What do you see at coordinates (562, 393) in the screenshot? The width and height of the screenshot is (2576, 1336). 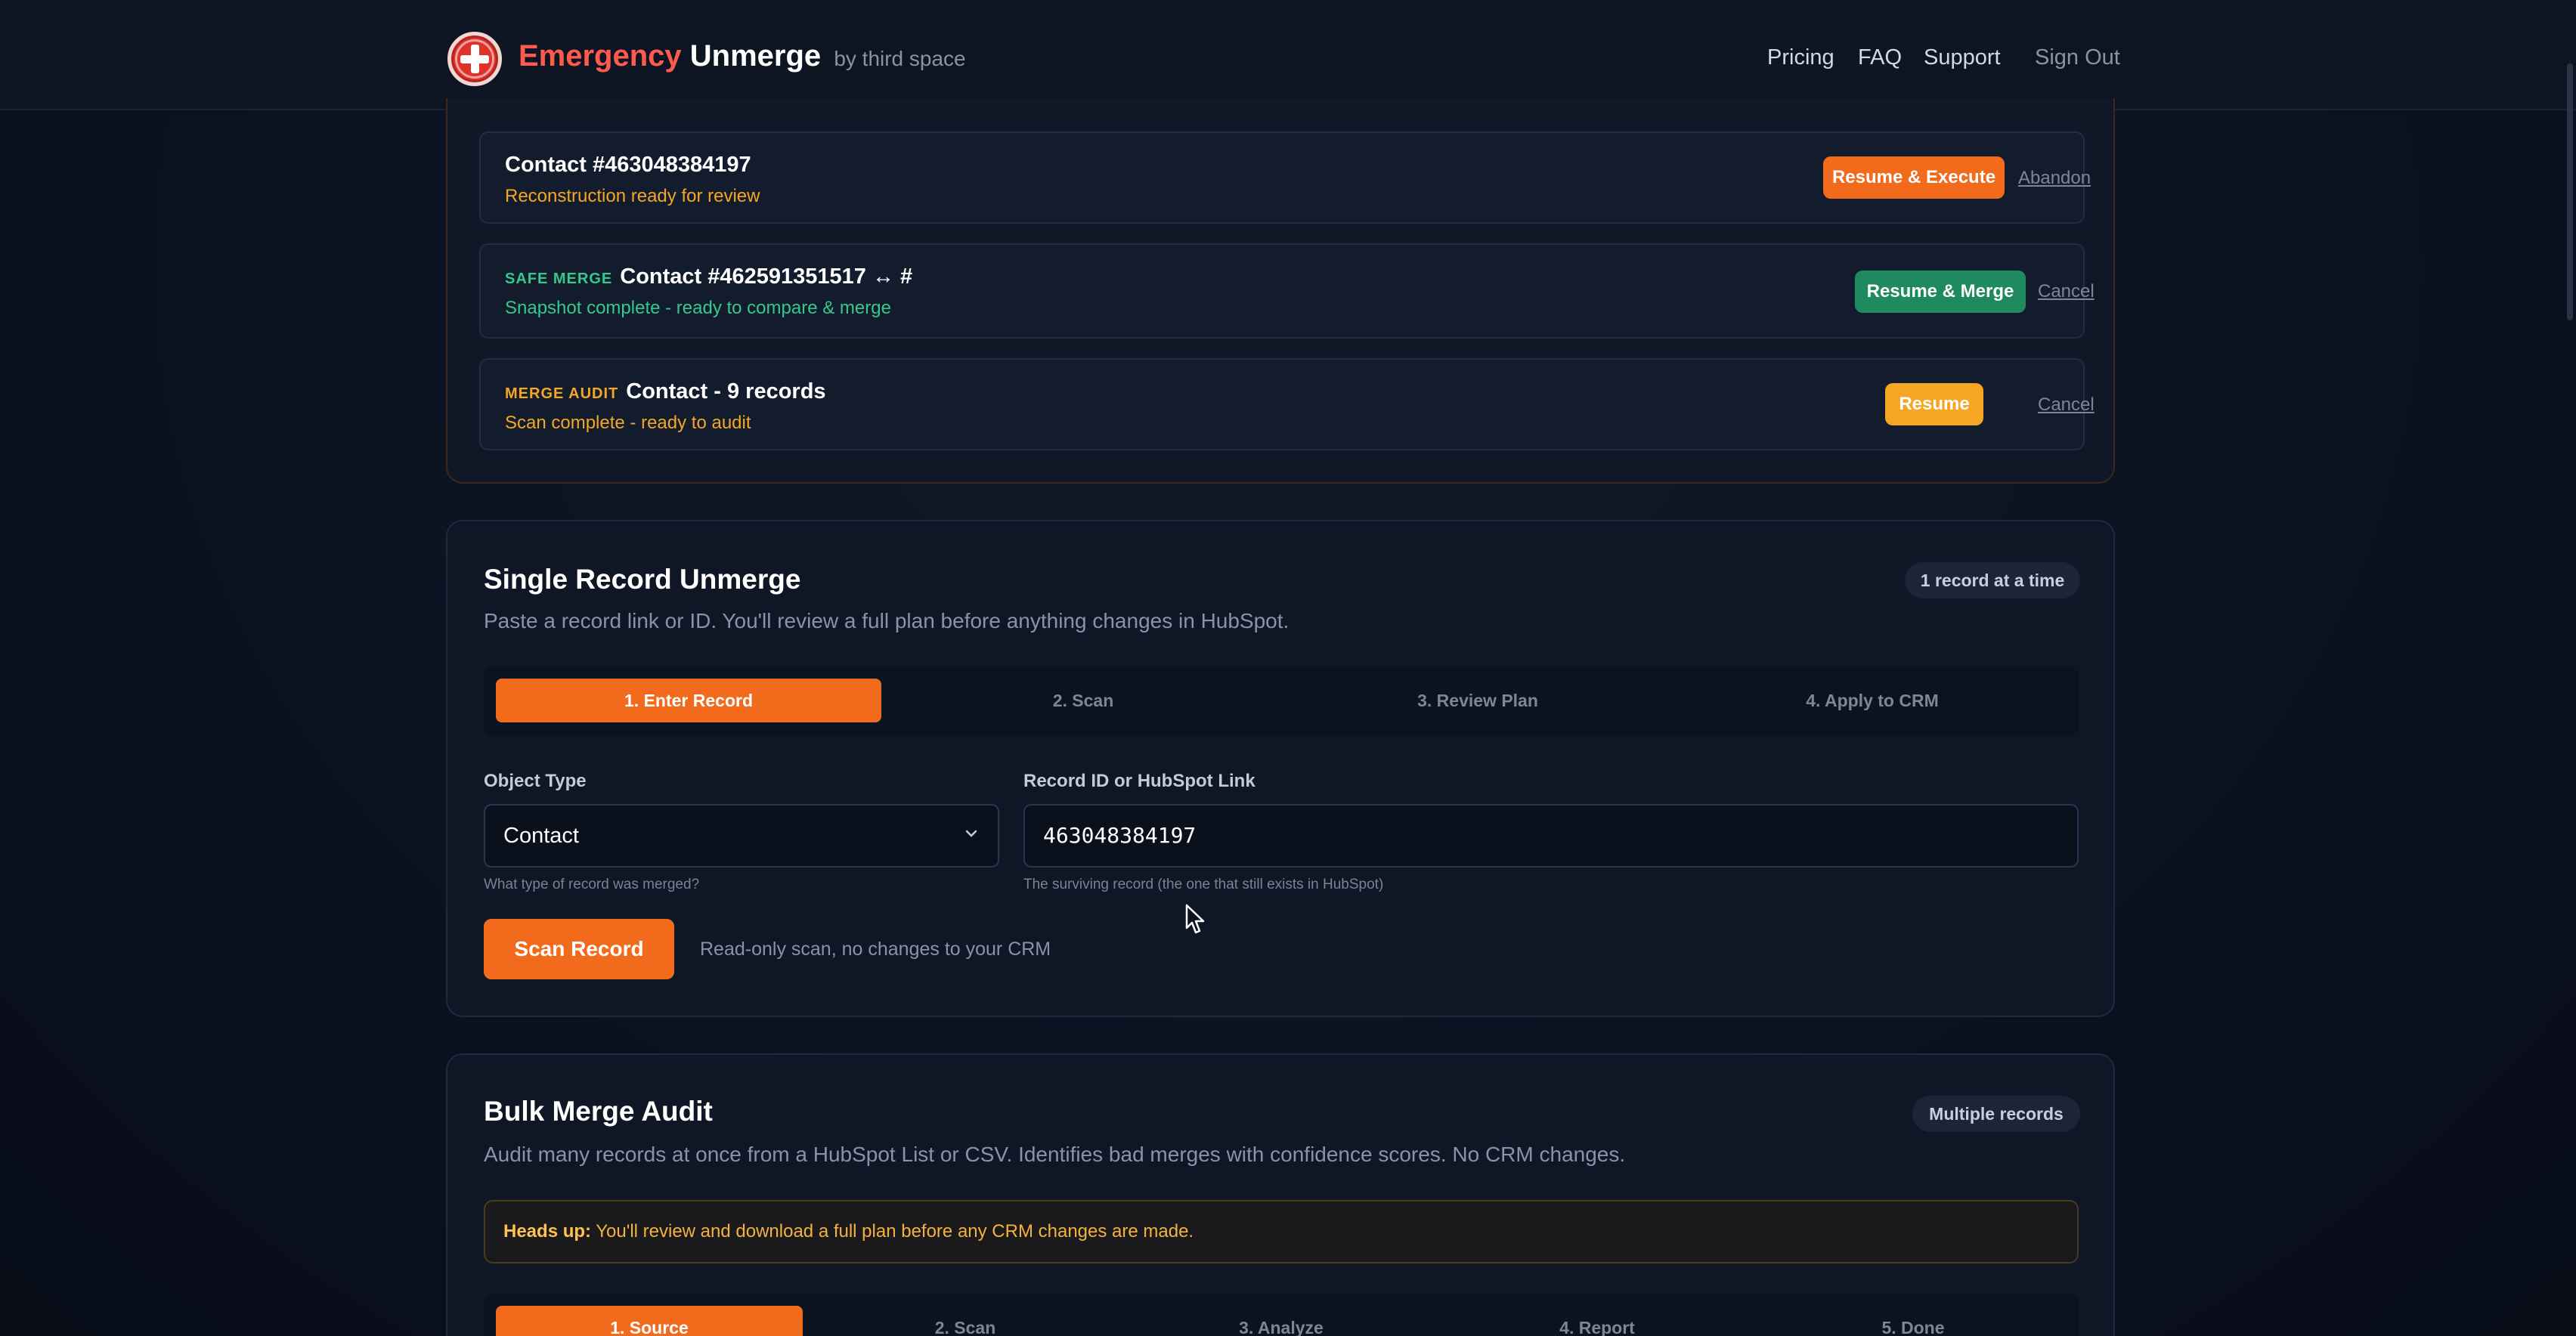 I see `merge-audit-tag: MERGE AUDIT` at bounding box center [562, 393].